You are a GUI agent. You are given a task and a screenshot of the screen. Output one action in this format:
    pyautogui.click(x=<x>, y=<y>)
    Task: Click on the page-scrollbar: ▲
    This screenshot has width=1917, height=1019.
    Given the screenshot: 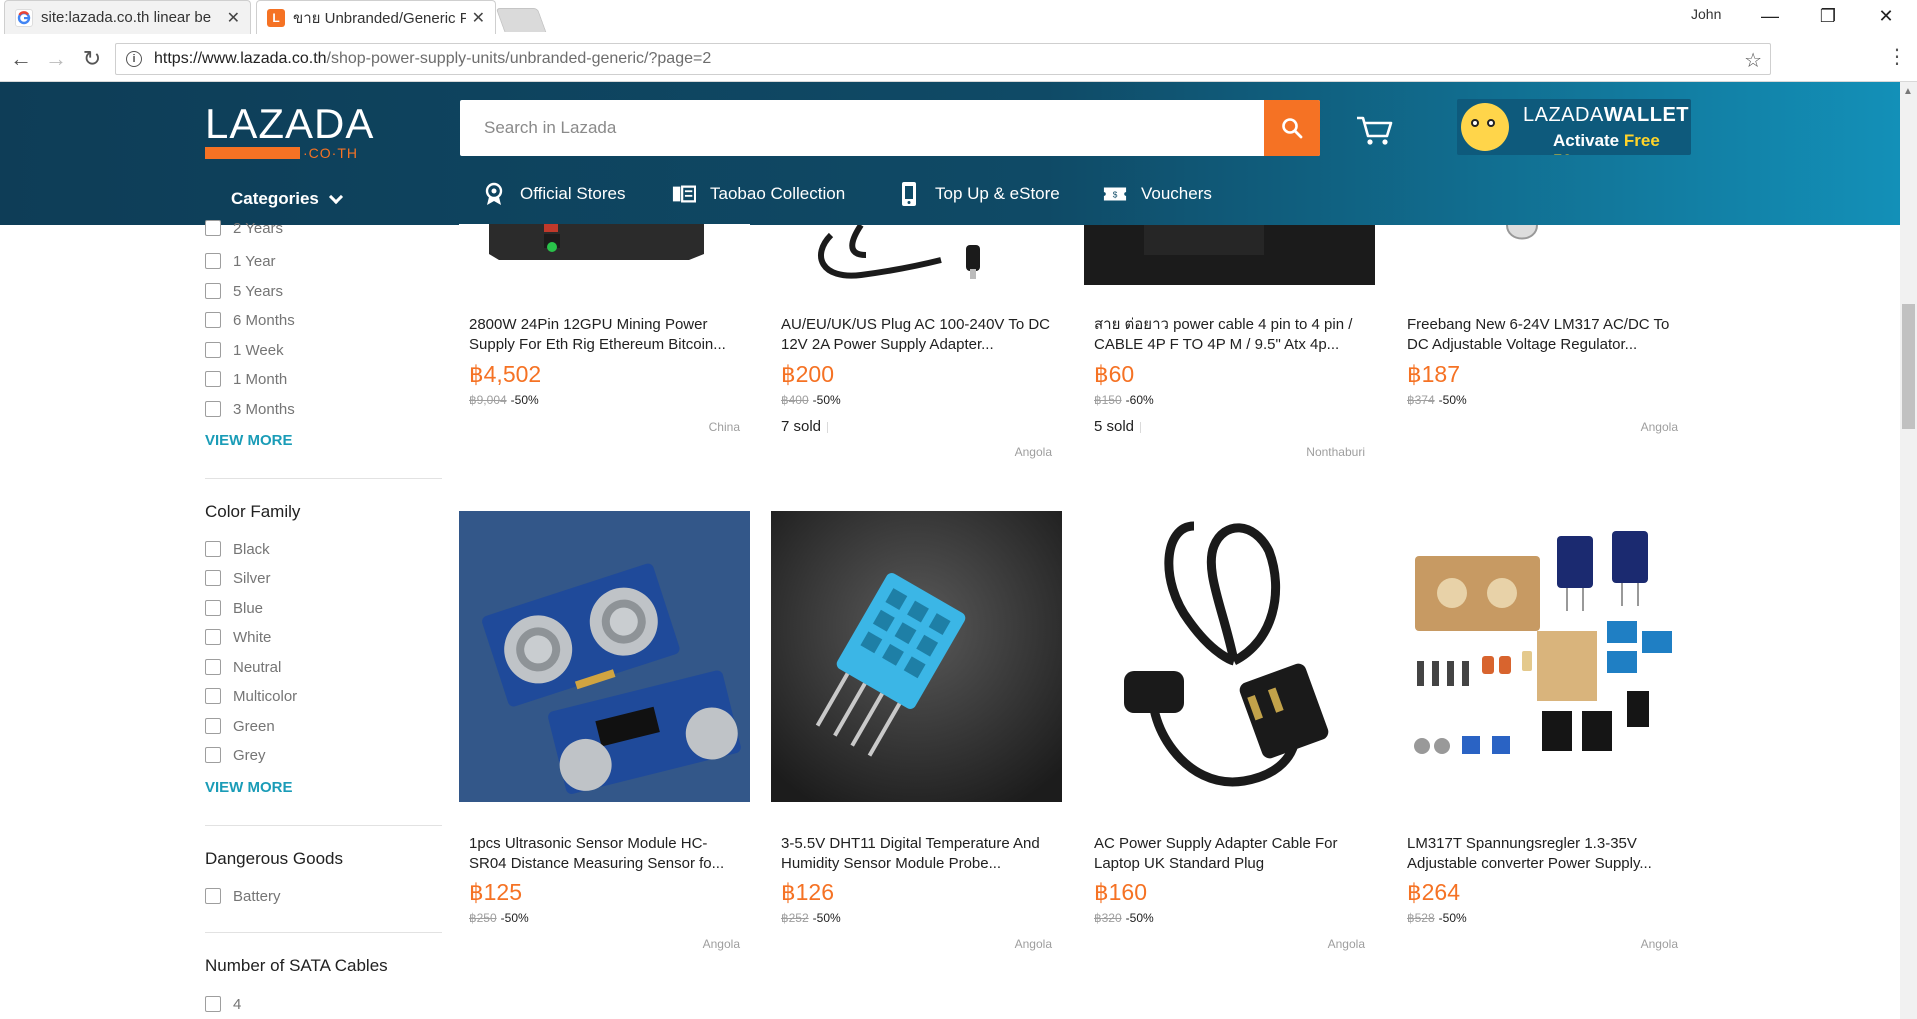 What is the action you would take?
    pyautogui.click(x=1908, y=550)
    